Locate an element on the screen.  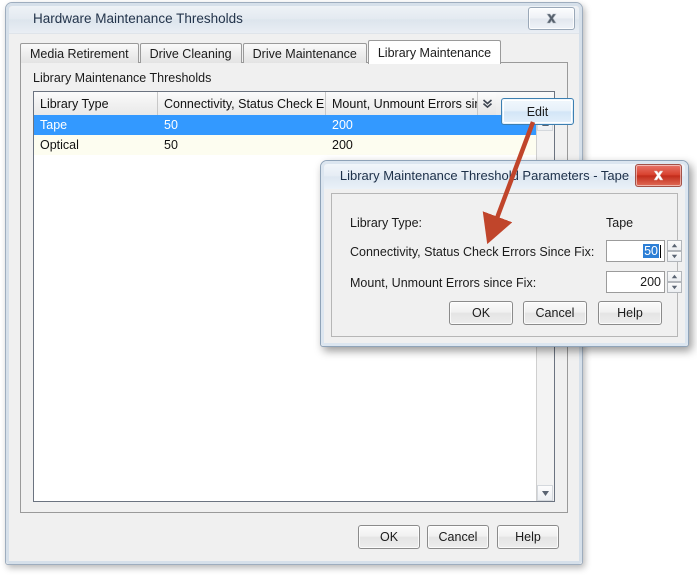
tab-drive-maintenance: Drive Maintenance is located at coordinates (304, 53).